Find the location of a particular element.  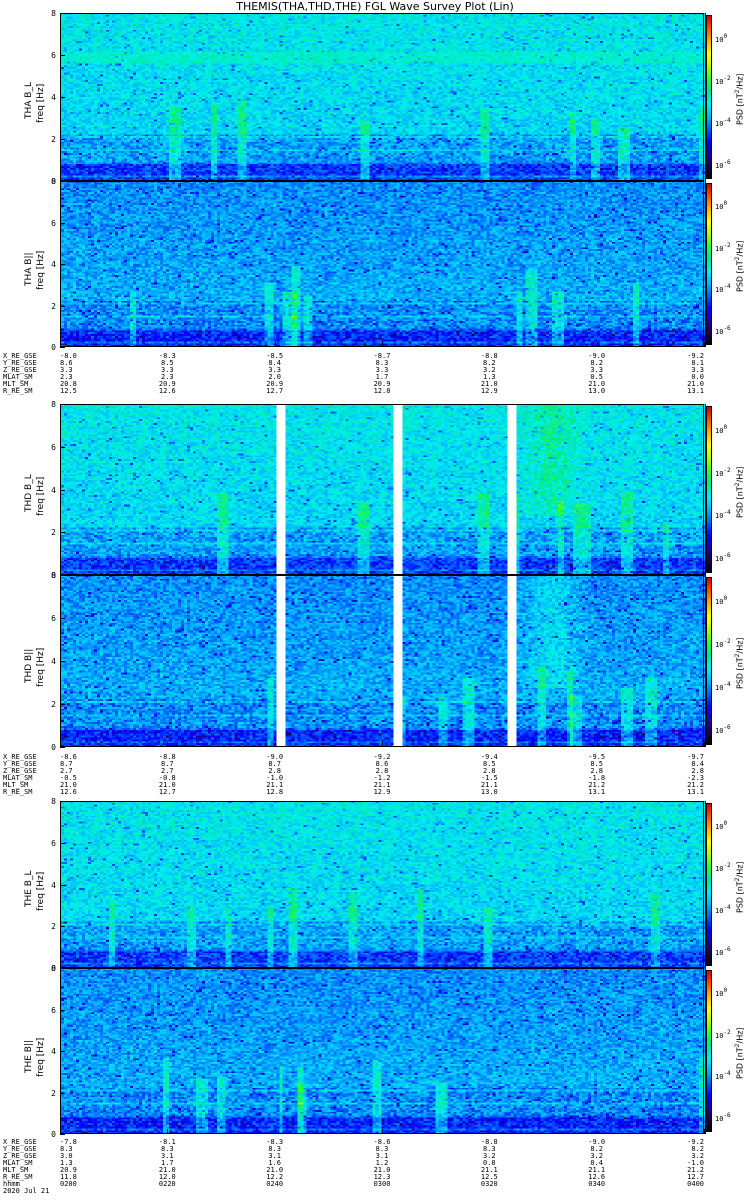

panel-ylabel: THA B_L is located at coordinates (29, 100).